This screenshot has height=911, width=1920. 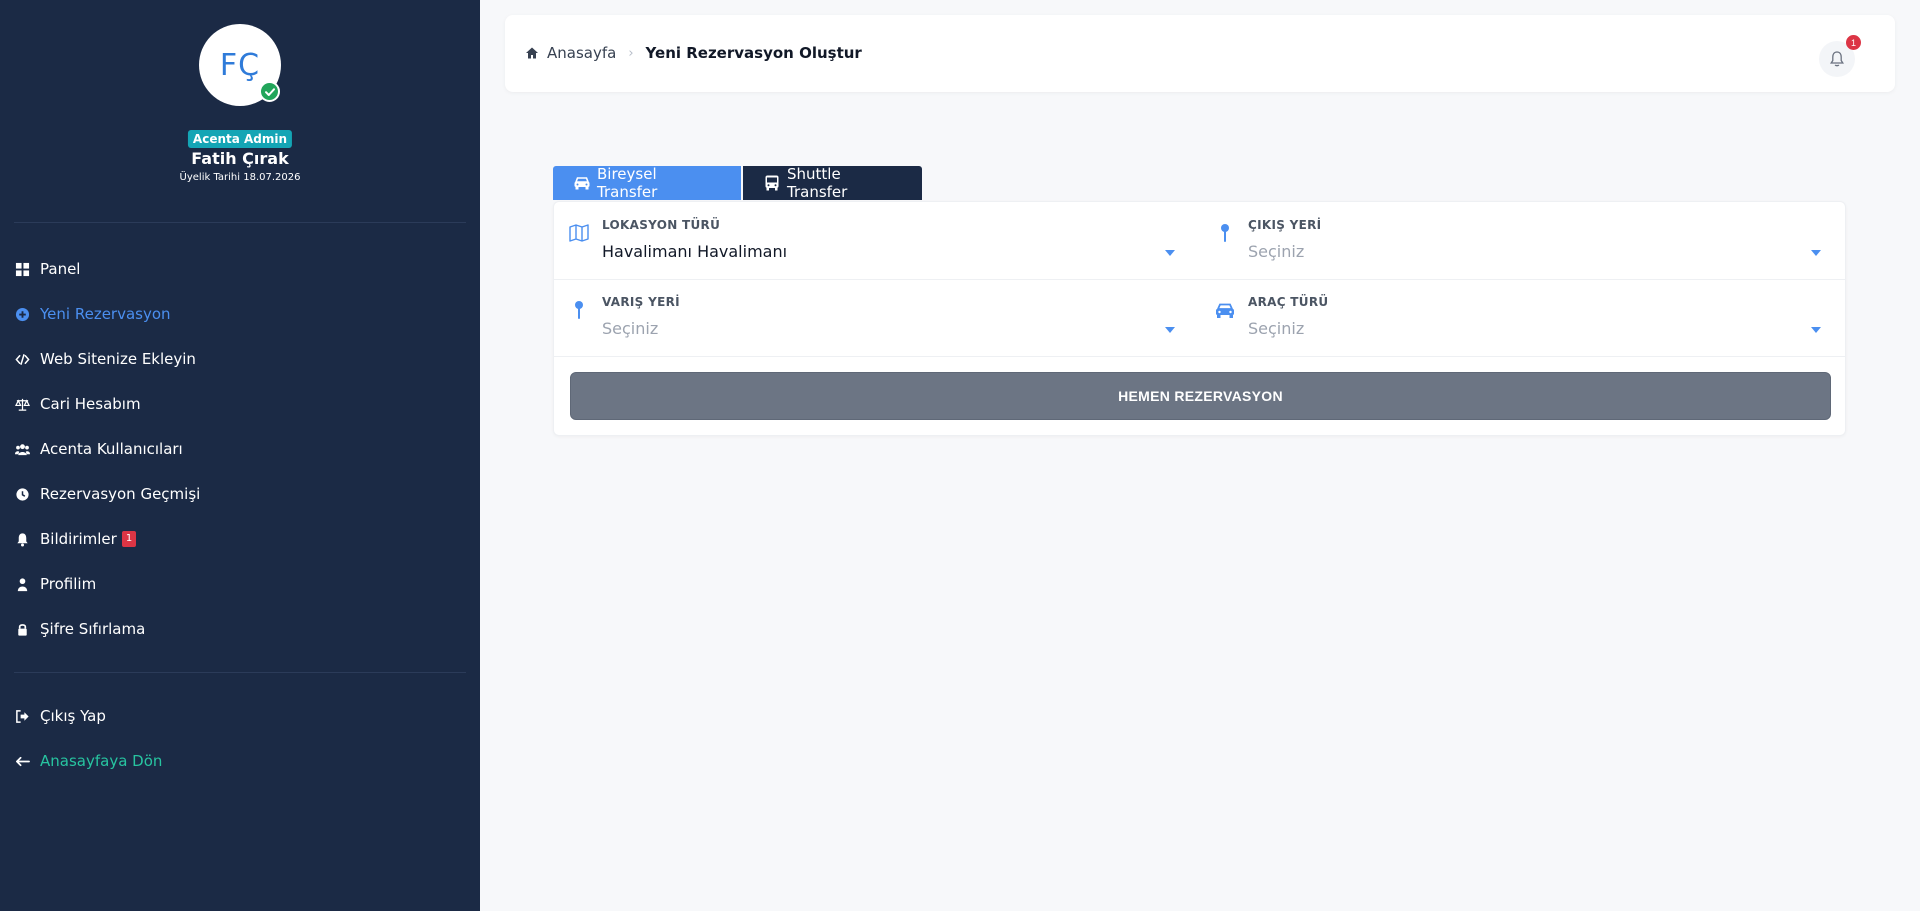 I want to click on users-icon, so click(x=22, y=449).